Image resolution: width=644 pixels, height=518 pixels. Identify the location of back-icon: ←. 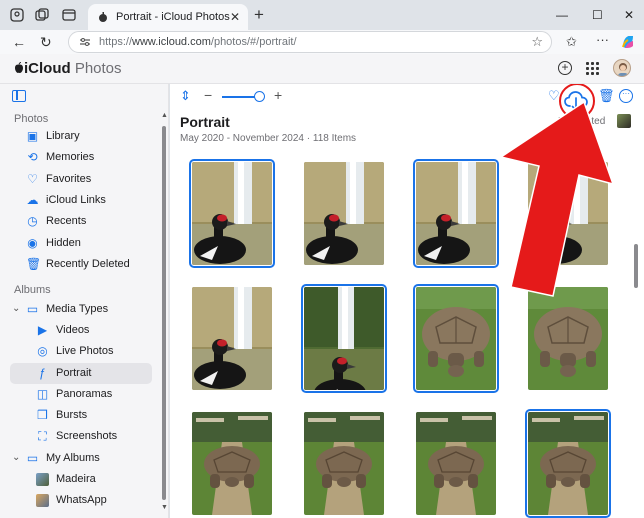
(19, 42).